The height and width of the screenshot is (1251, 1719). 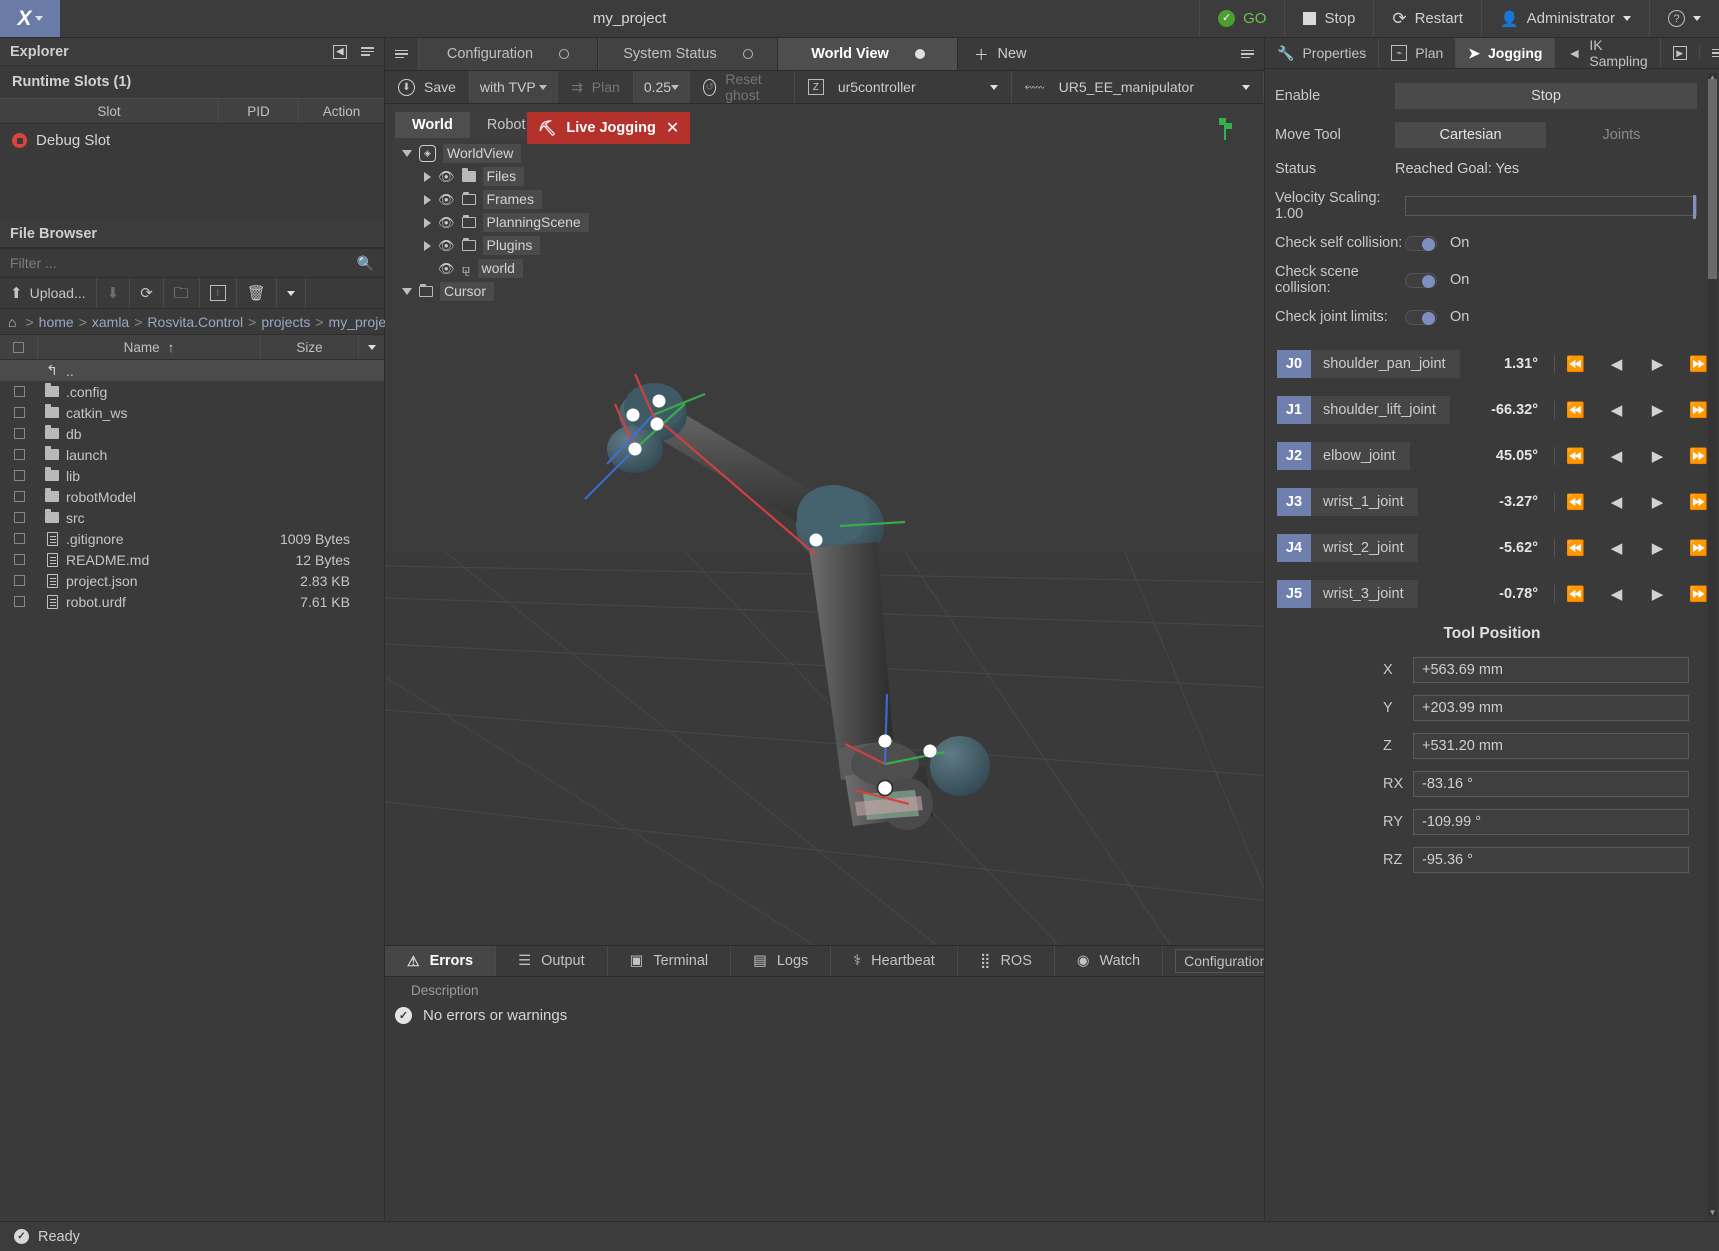 I want to click on live-jogging-banner: ⛏ Live Jogging ✕, so click(x=609, y=128).